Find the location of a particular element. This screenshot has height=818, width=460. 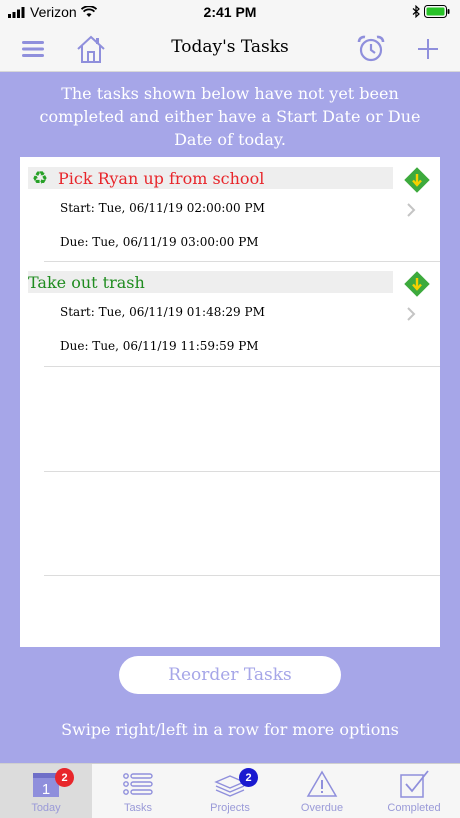

bluetooth-icon is located at coordinates (416, 11).